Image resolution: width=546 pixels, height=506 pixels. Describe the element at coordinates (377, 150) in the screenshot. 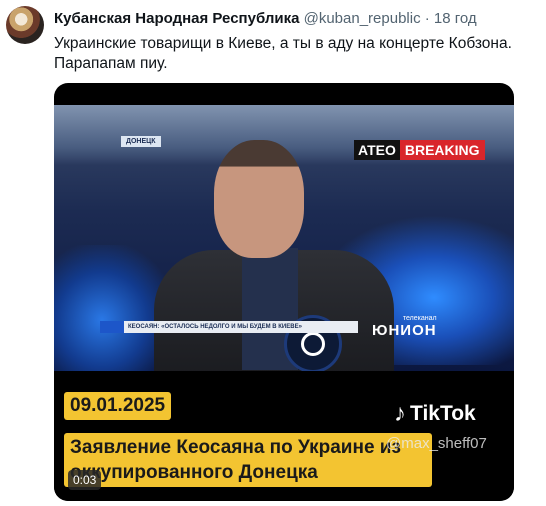

I see `breaking-source: ATEO` at that location.